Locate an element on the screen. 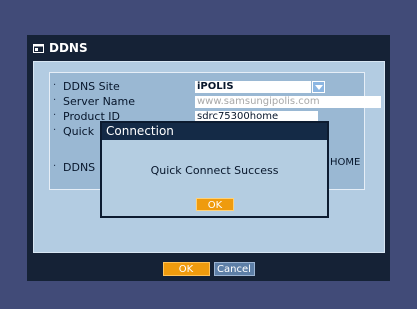  dialog-title: Connection is located at coordinates (214, 131).